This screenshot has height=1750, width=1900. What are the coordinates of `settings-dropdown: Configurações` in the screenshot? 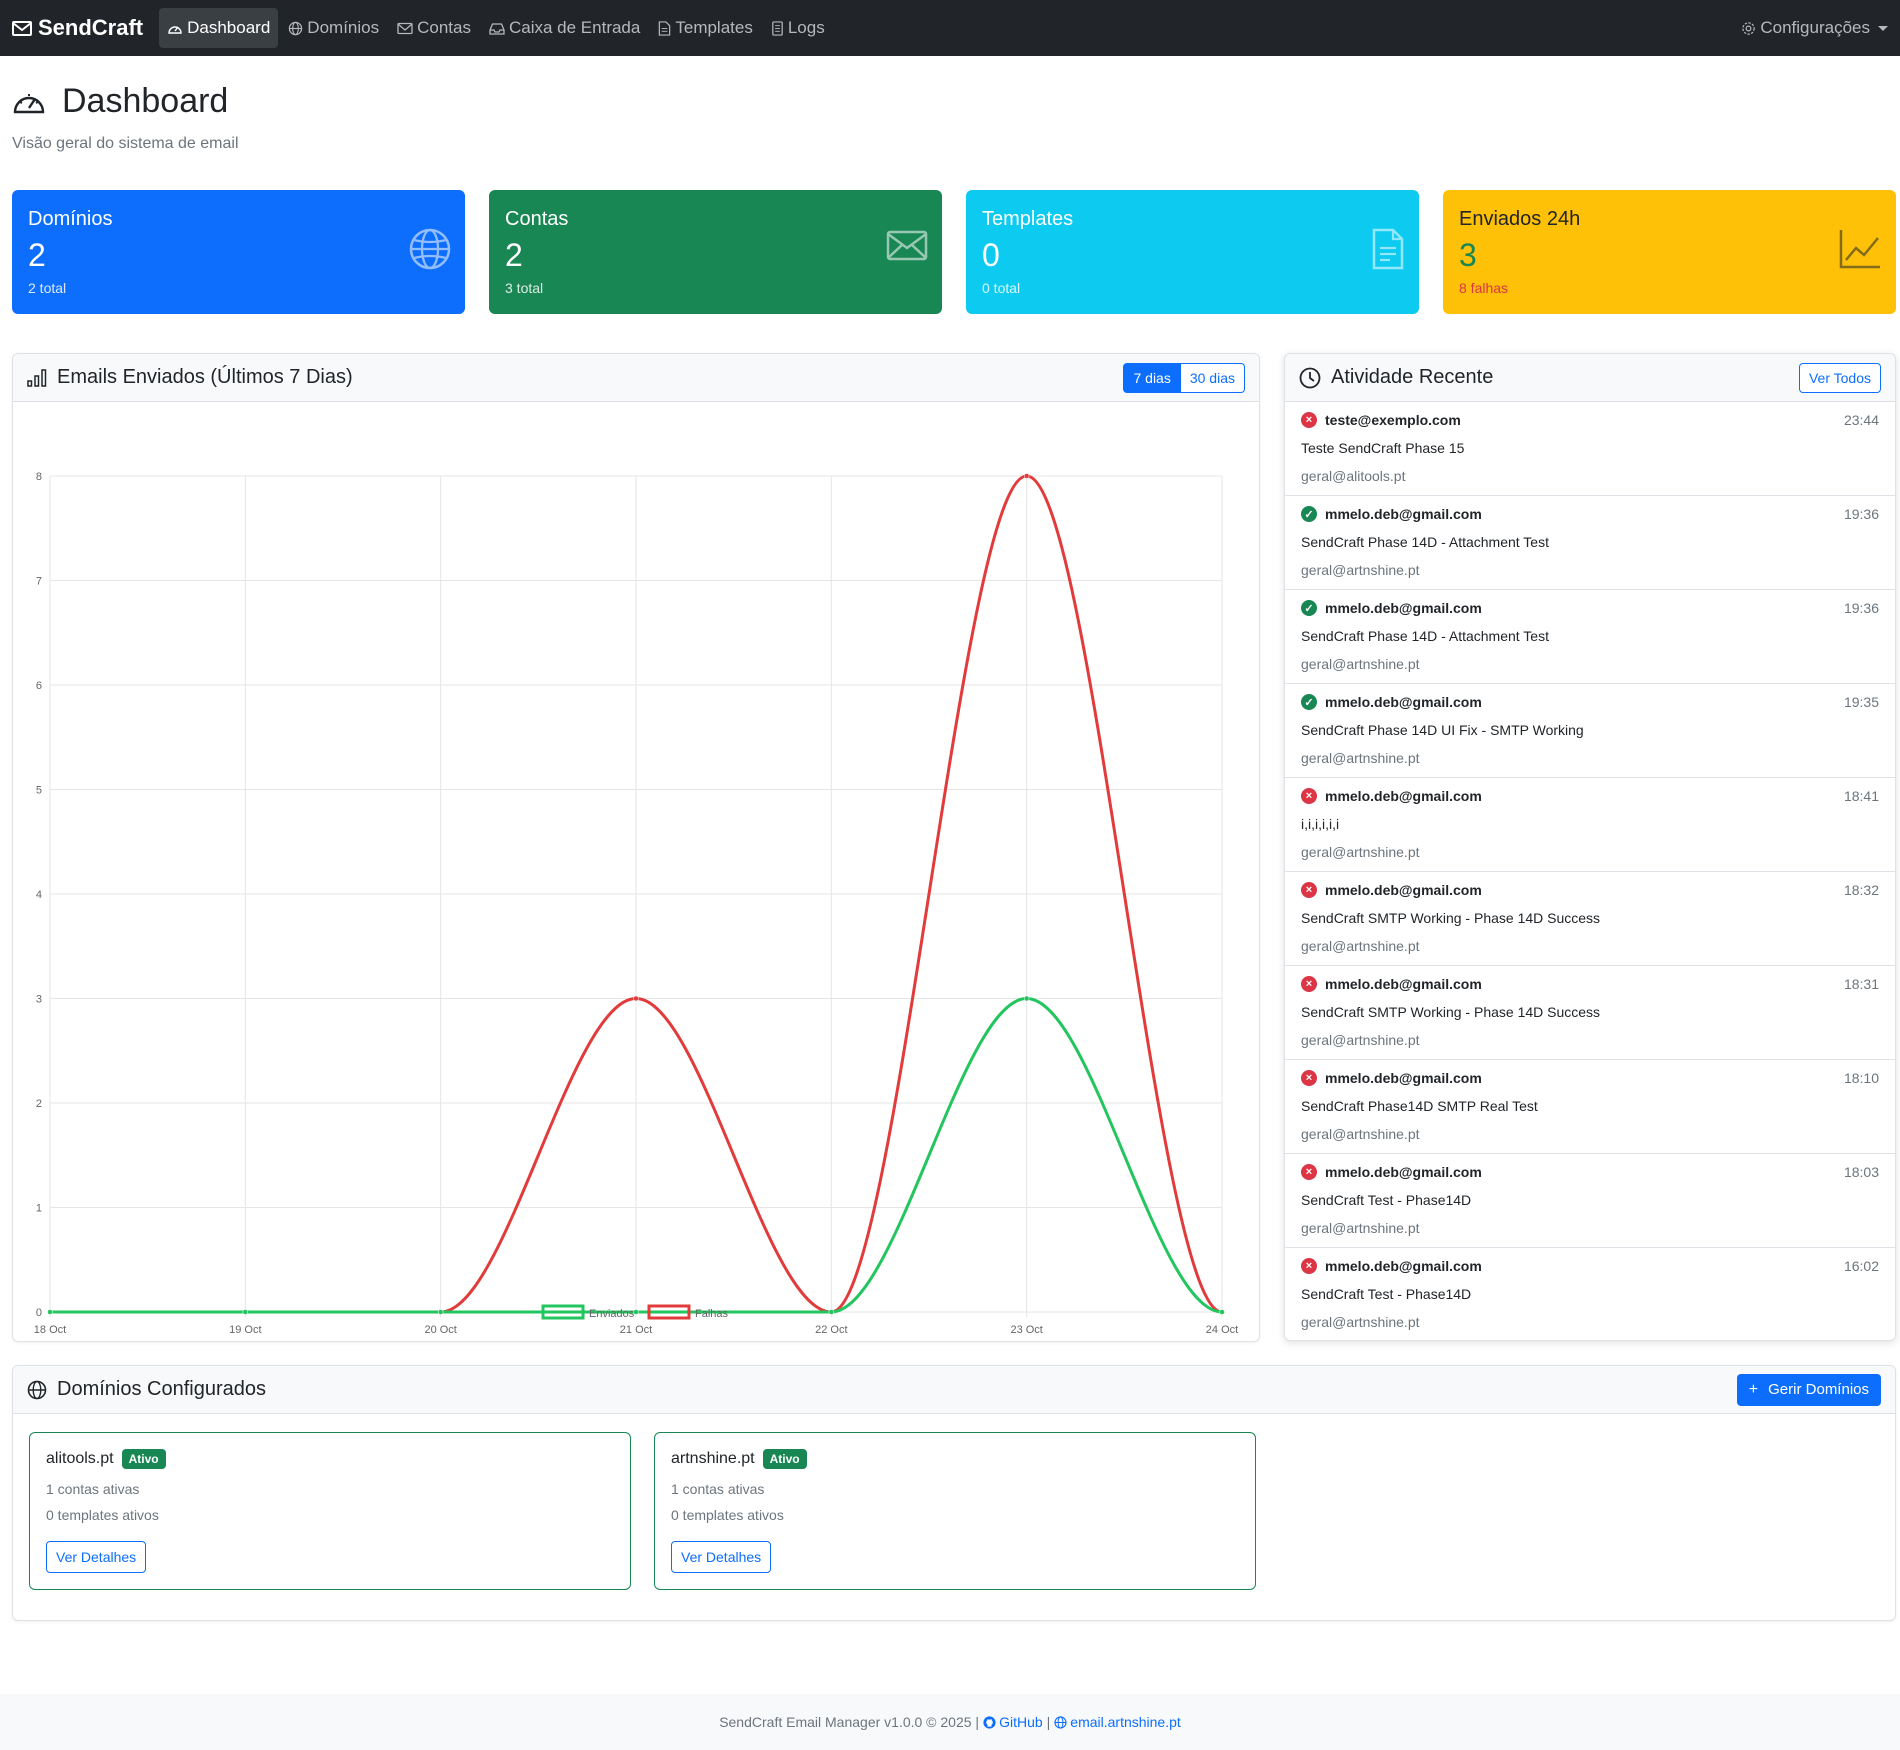 It's located at (1814, 28).